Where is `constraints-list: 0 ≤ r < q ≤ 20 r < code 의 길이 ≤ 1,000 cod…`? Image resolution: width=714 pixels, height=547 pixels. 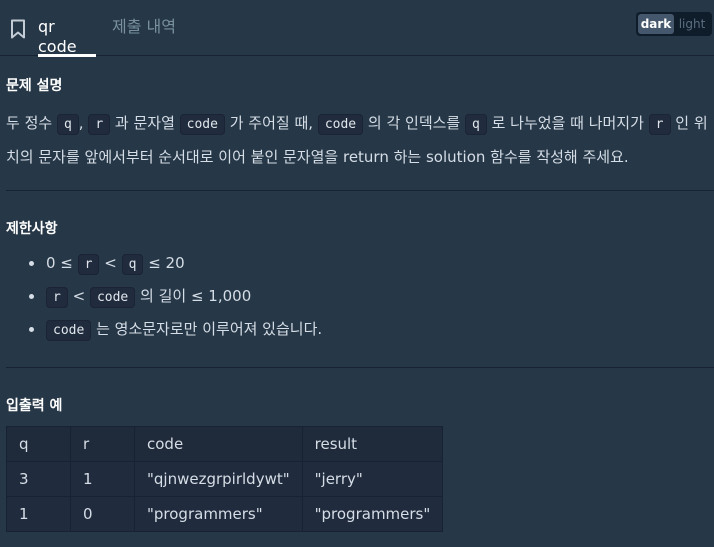 constraints-list: 0 ≤ r < q ≤ 20 r < code 의 길이 ≤ 1,000 cod… is located at coordinates (175, 299).